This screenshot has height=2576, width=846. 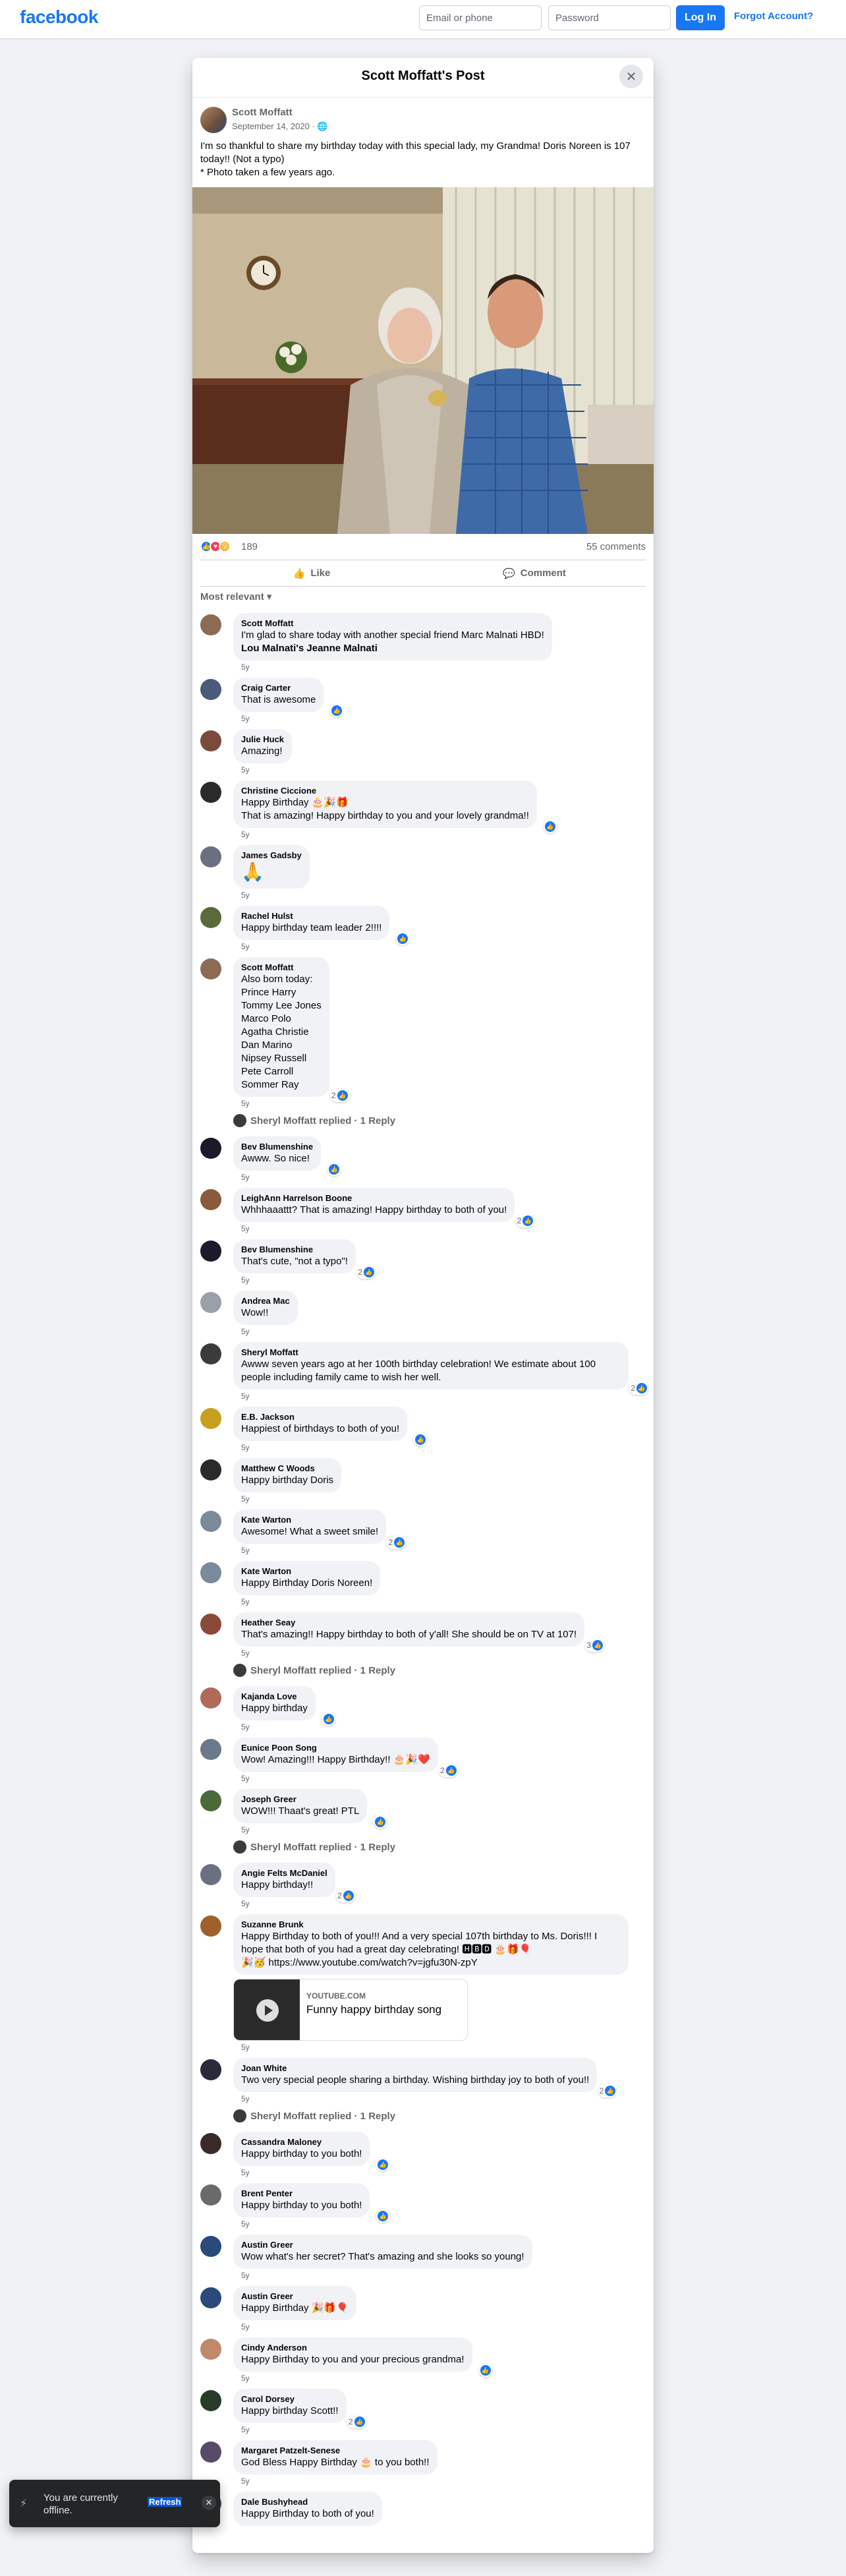 What do you see at coordinates (409, 1623) in the screenshot?
I see `comment-author: Heather Seay` at bounding box center [409, 1623].